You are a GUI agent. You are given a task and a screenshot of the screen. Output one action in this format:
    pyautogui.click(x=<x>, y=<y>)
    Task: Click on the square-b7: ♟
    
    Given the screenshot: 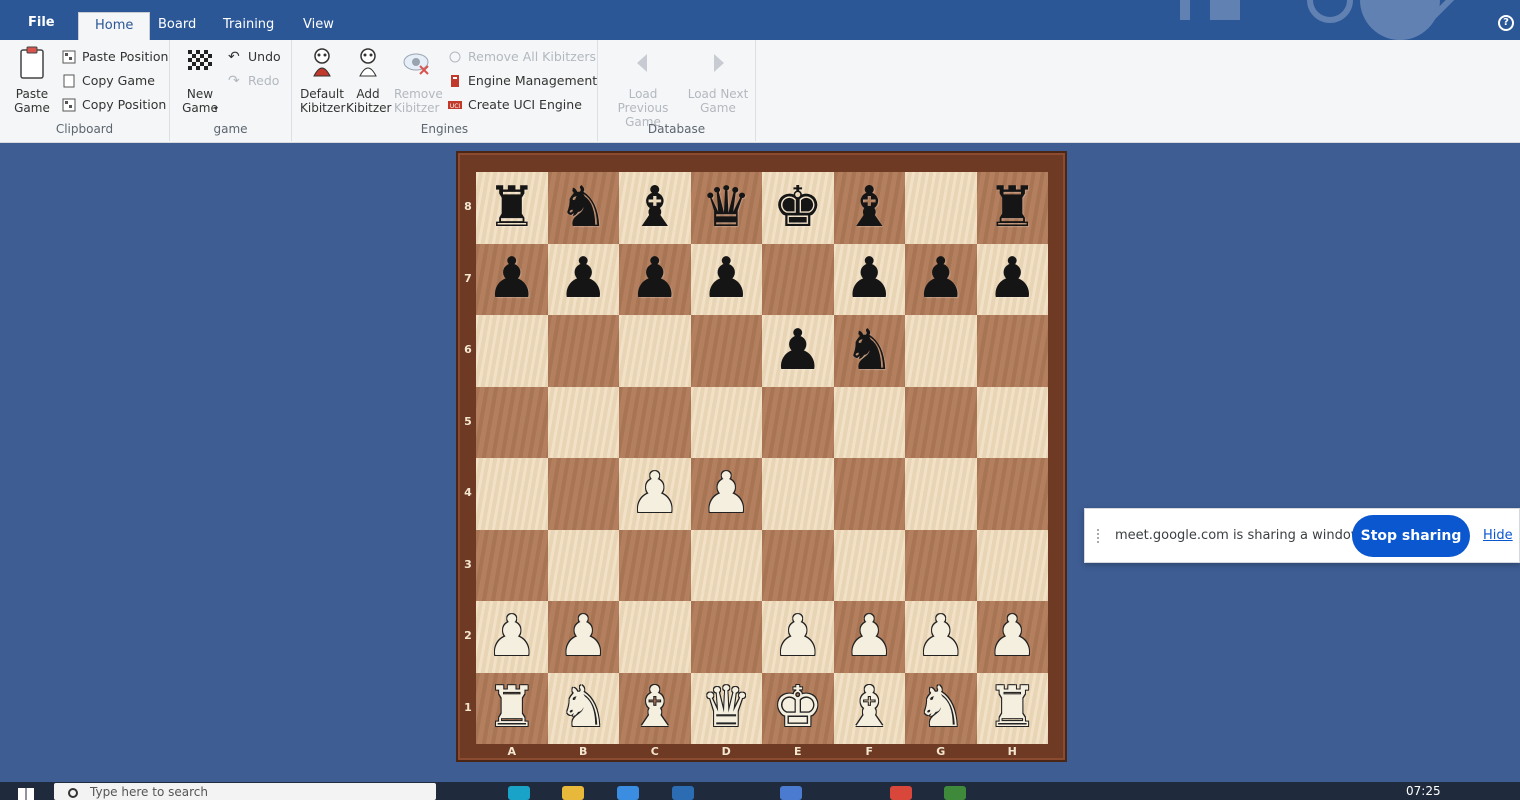 What is the action you would take?
    pyautogui.click(x=583, y=279)
    